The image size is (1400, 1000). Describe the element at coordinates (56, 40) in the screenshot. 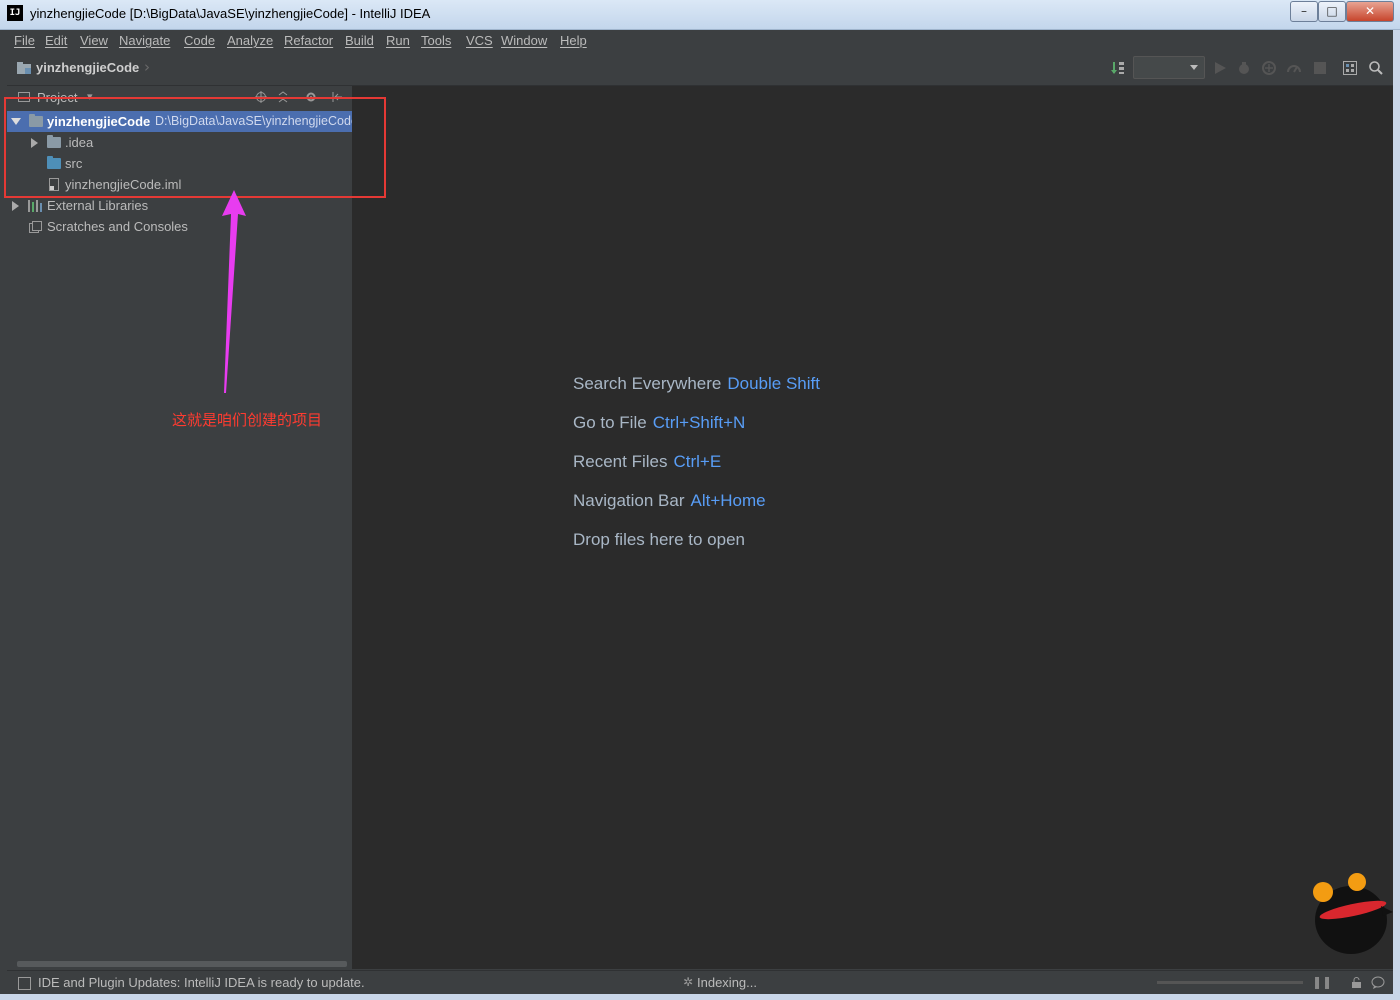

I see `menu-edit: Edit` at that location.